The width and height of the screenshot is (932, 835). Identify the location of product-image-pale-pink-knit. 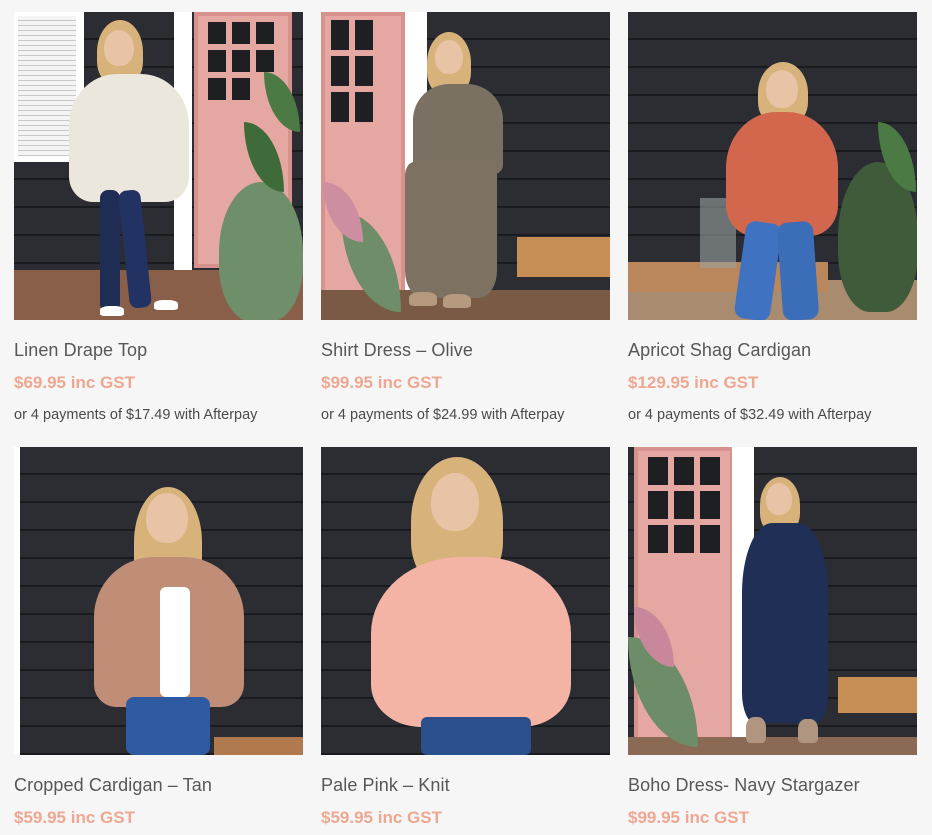
(465, 601).